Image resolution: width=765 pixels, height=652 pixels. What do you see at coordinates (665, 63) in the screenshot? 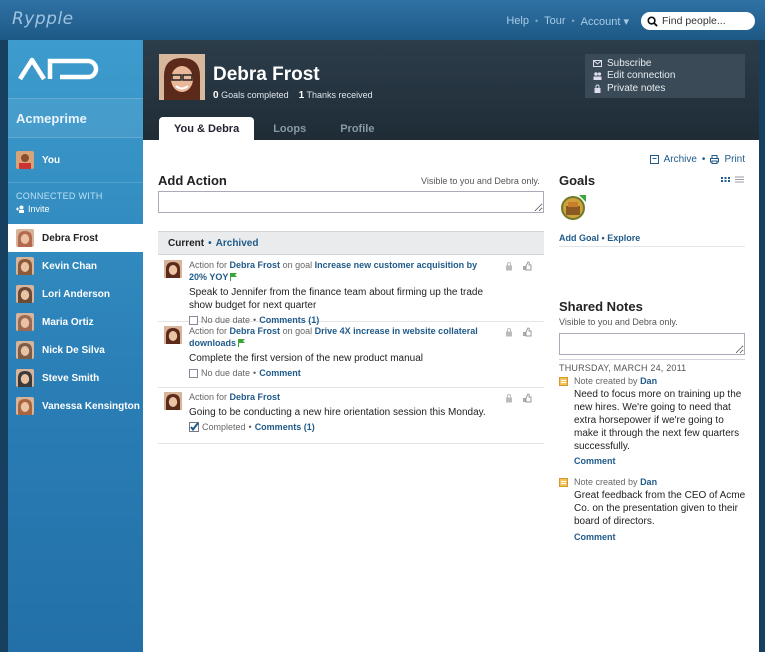
I see `subscribe-button: Subscribe` at bounding box center [665, 63].